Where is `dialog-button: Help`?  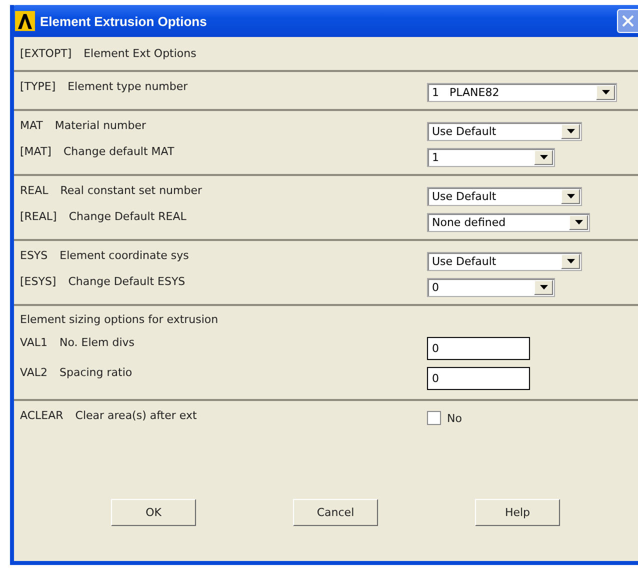
dialog-button: Help is located at coordinates (517, 512).